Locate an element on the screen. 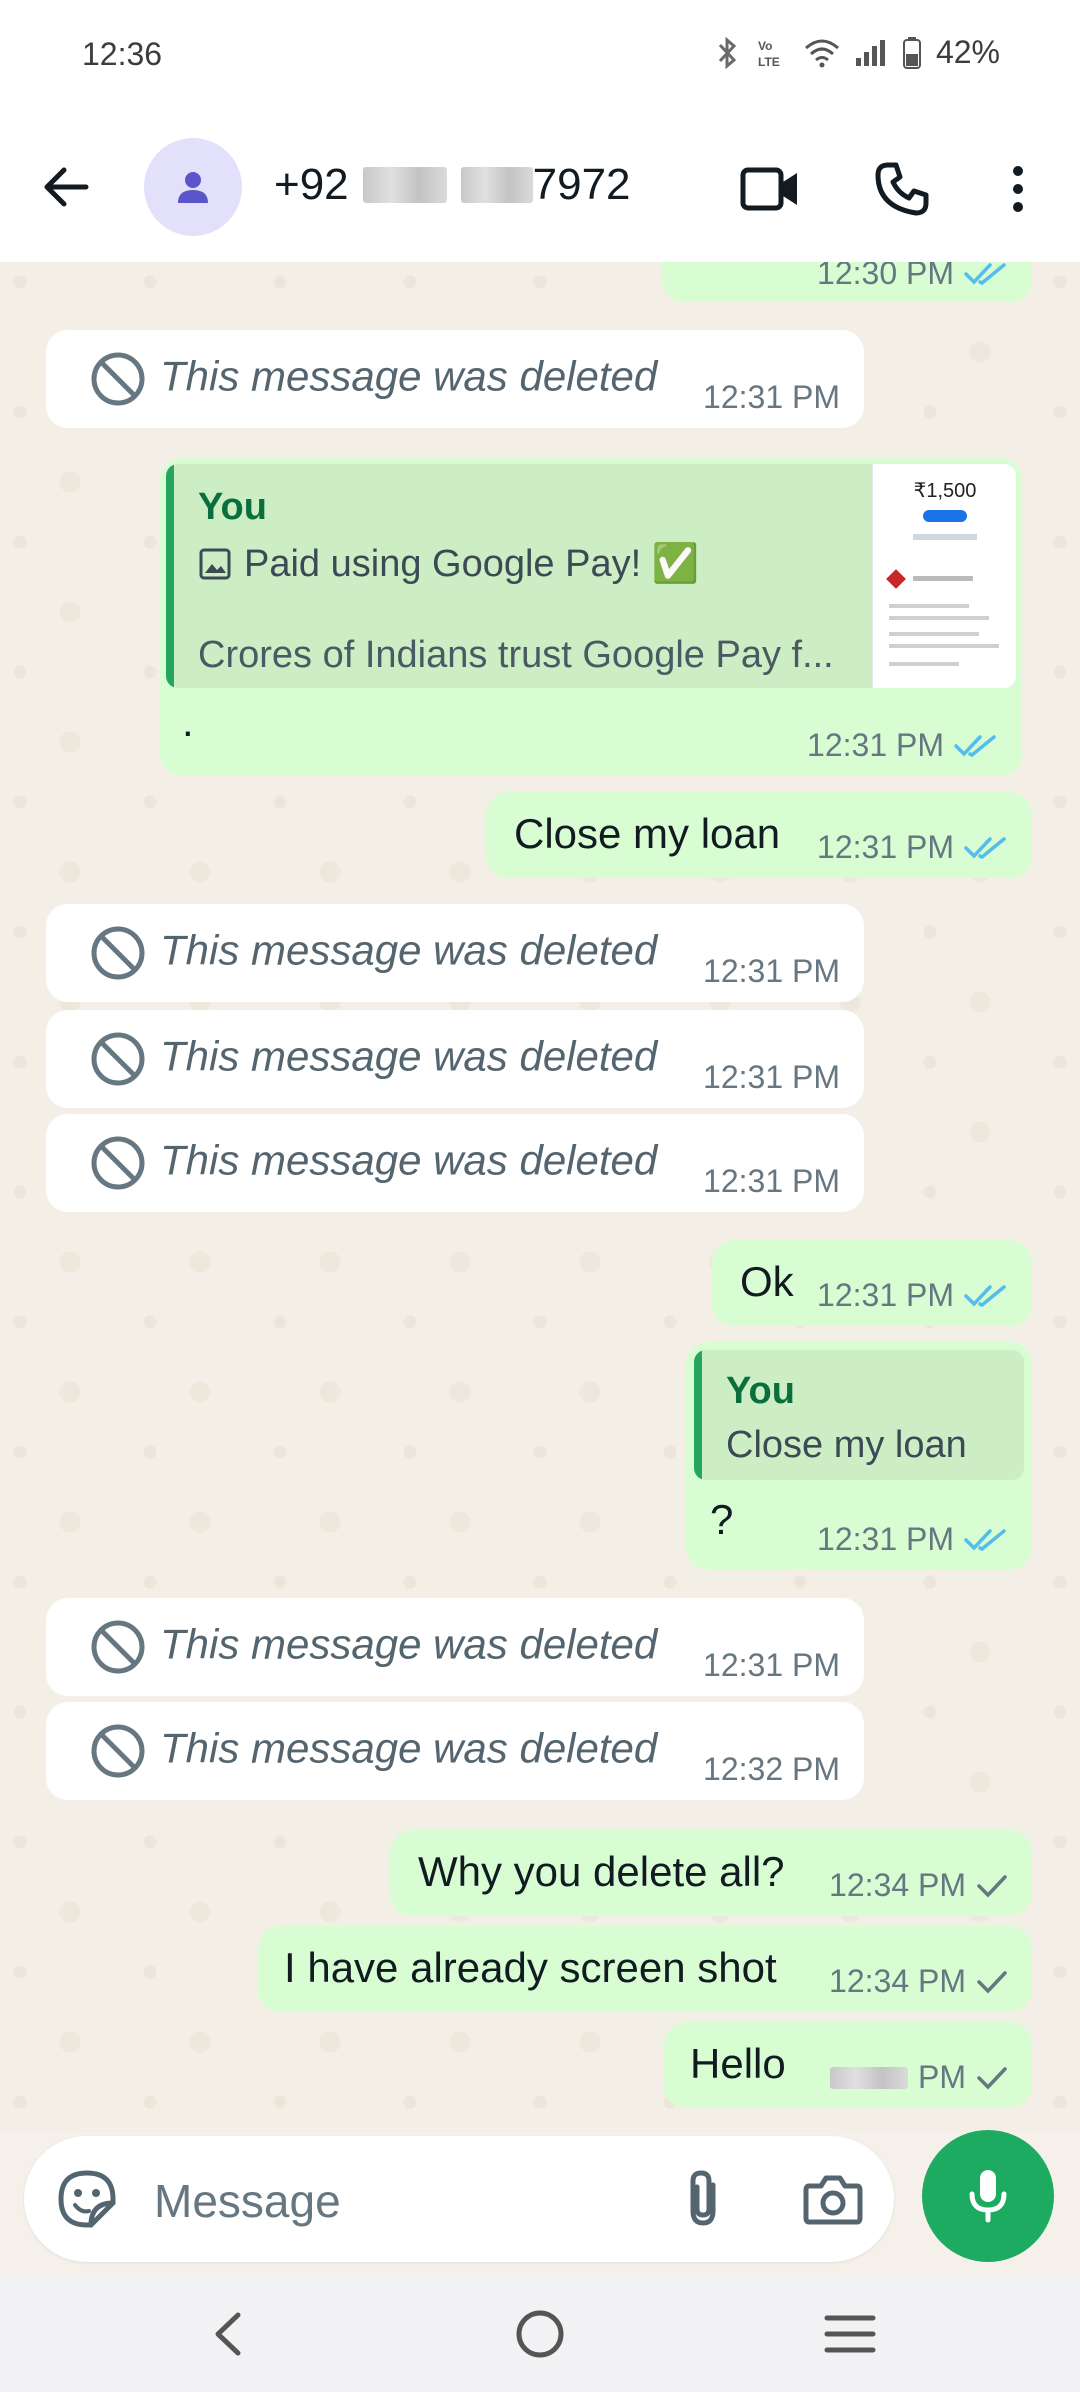 This screenshot has width=1080, height=2392. contact-avatar is located at coordinates (193, 187).